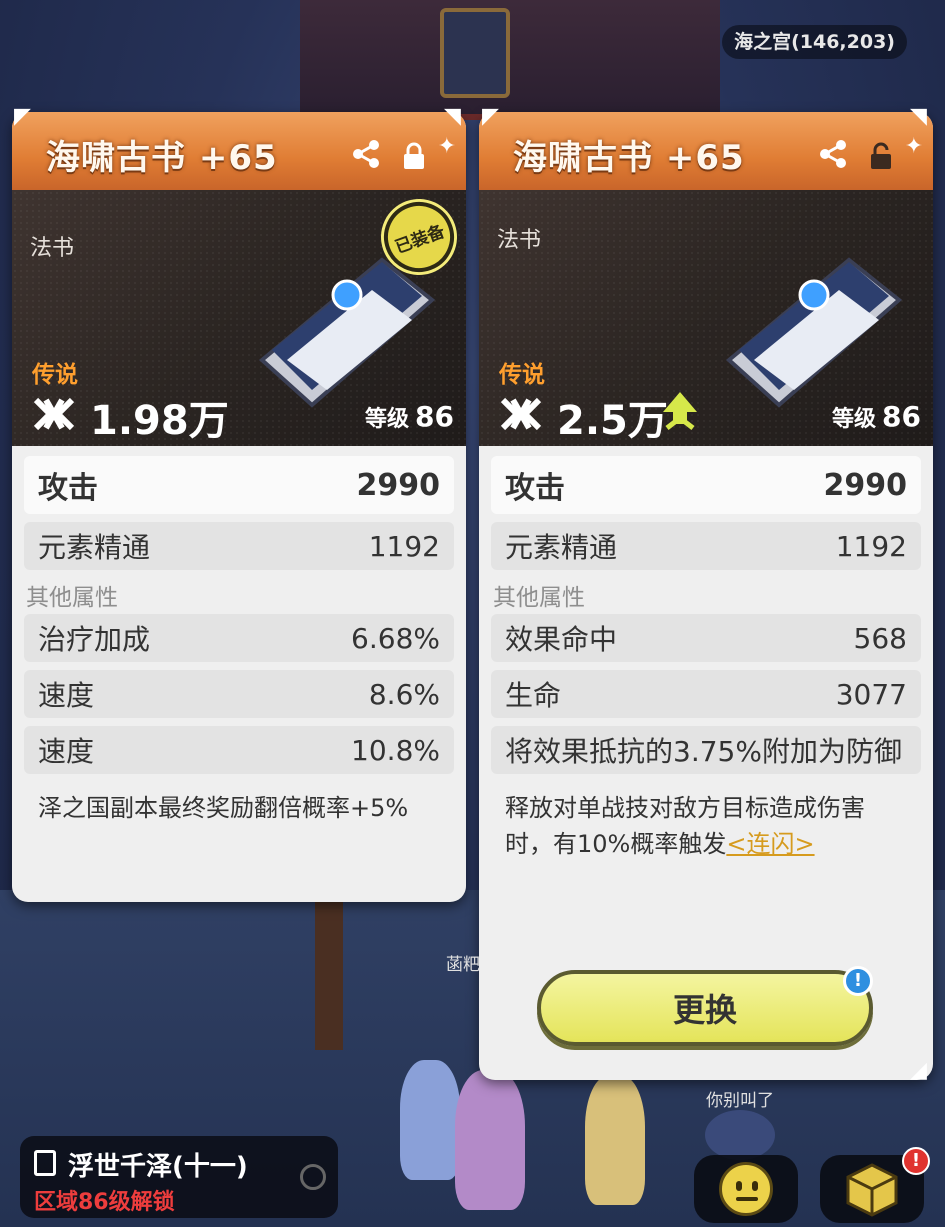 The height and width of the screenshot is (1227, 945). I want to click on keyword-link: <连闪>, so click(770, 844).